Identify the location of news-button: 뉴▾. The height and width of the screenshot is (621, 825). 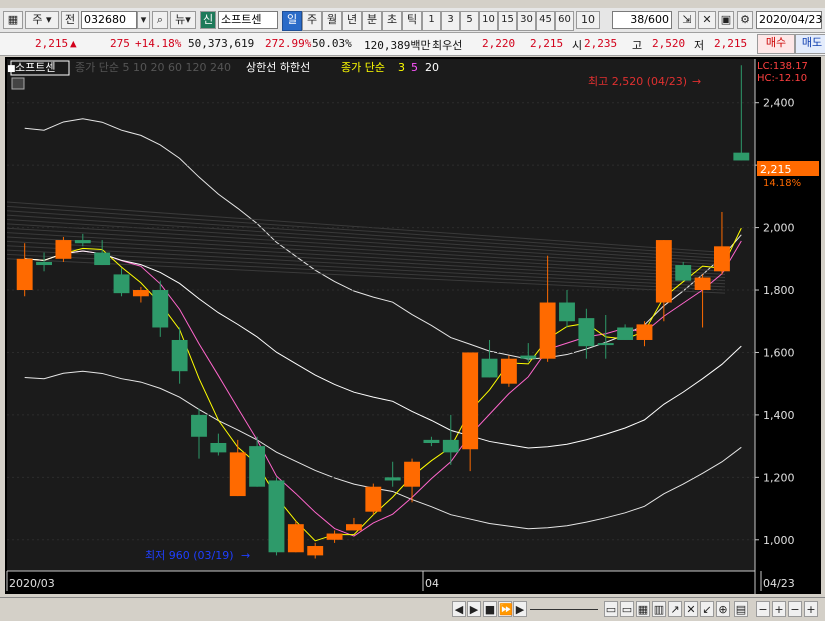
(183, 20).